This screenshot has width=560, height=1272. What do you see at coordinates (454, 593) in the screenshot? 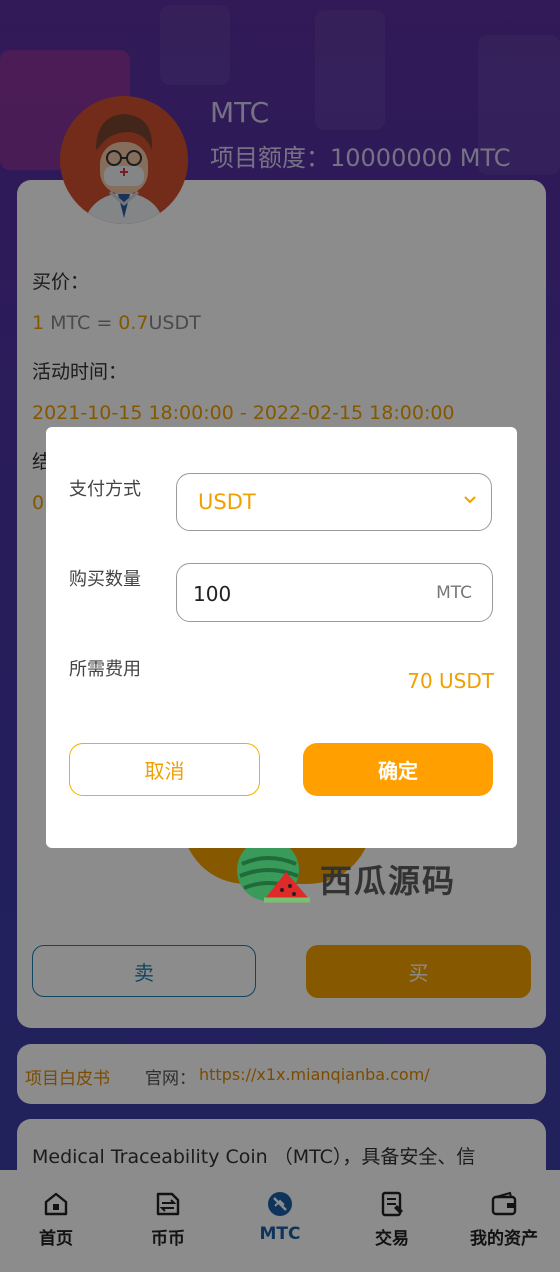
I see `quantity-unit: MTC` at bounding box center [454, 593].